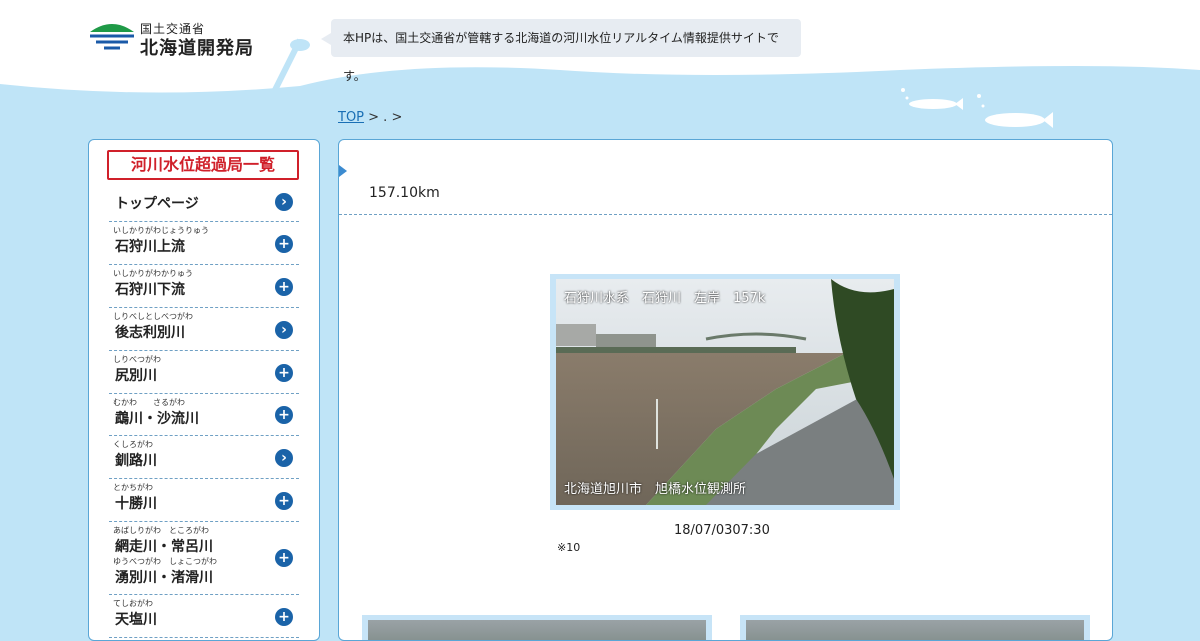  What do you see at coordinates (204, 415) in the screenshot?
I see `sidebar-item-mukawa-saru: むかわ さるがわ 鵡川・沙流川 +` at bounding box center [204, 415].